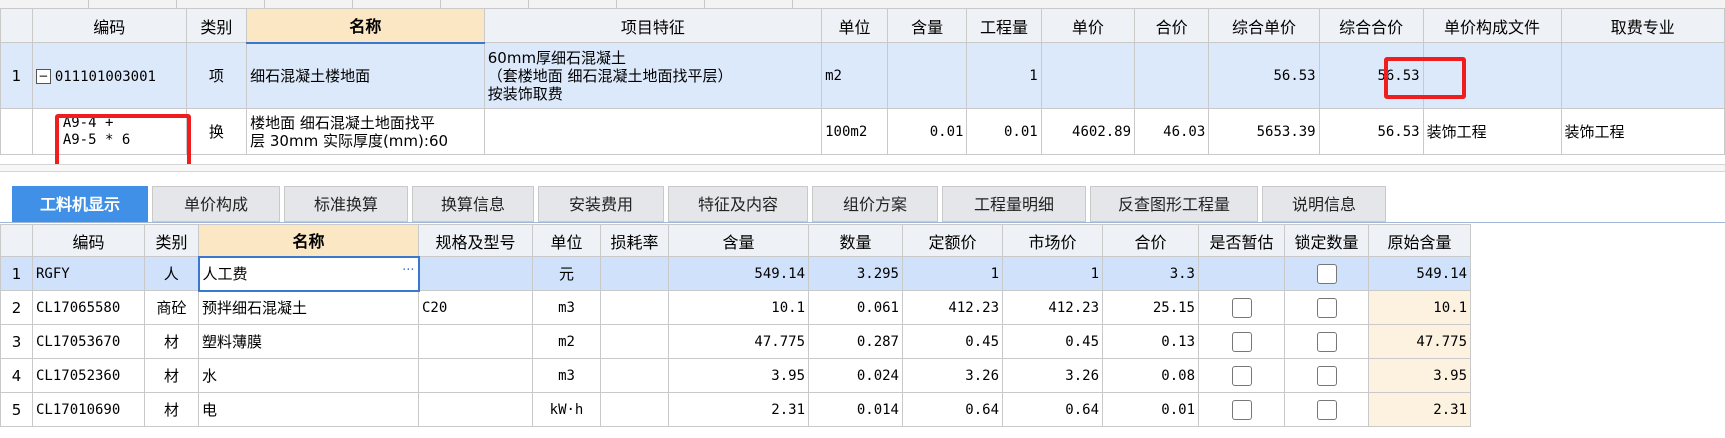 Image resolution: width=1725 pixels, height=438 pixels. I want to click on more-options-icon: ···, so click(408, 270).